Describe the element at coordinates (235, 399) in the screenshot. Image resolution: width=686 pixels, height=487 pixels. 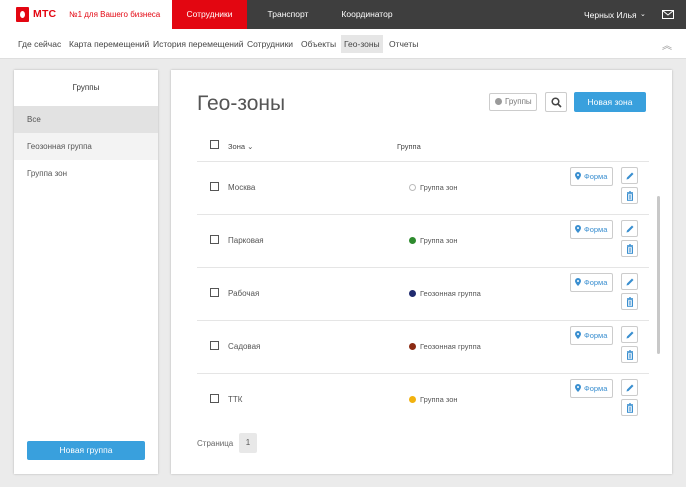
I see `zone-name: ТТК` at that location.